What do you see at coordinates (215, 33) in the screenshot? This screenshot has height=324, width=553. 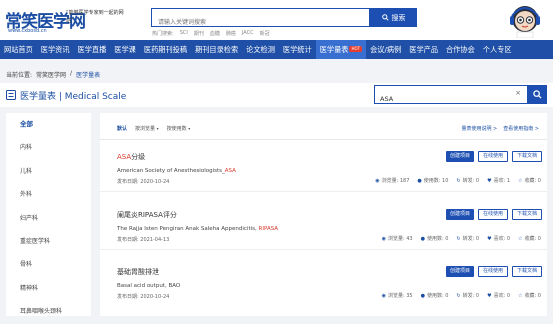 I see `hot-search-link: 血糖` at bounding box center [215, 33].